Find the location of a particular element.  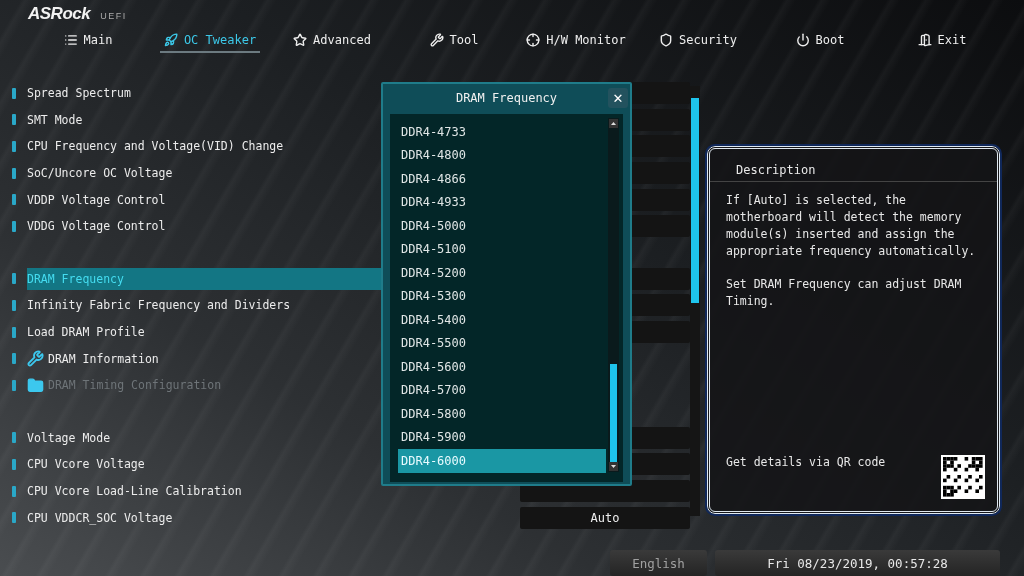

panel-title: Description is located at coordinates (853, 165).